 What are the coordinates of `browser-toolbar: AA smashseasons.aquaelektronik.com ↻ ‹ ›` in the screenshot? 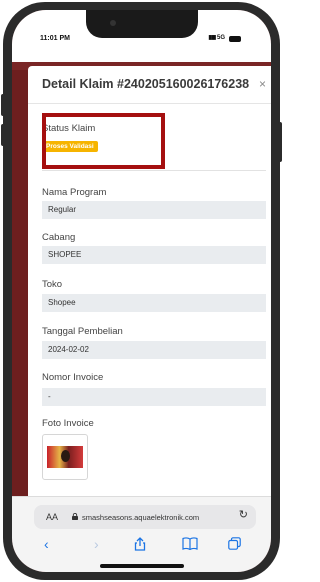 It's located at (141, 534).